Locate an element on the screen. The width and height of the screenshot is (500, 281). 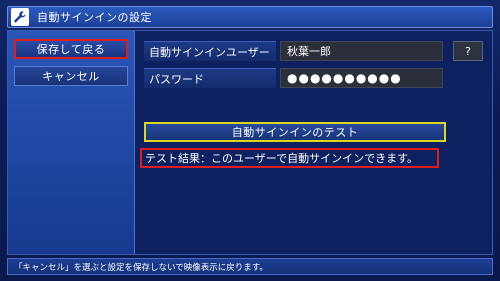
status-bar: 「キャンセル」を選ぶと設定を保存しないで映像表示に戻ります。 is located at coordinates (250, 266).